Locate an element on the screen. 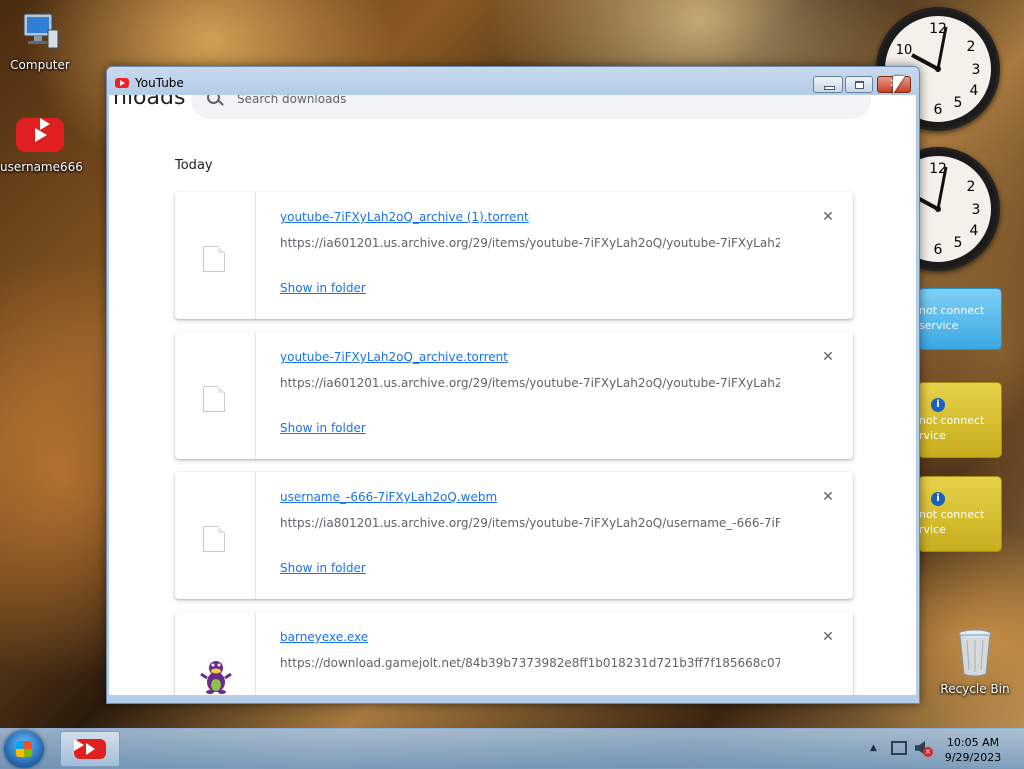  mouse-cursor-icon is located at coordinates (899, 85).